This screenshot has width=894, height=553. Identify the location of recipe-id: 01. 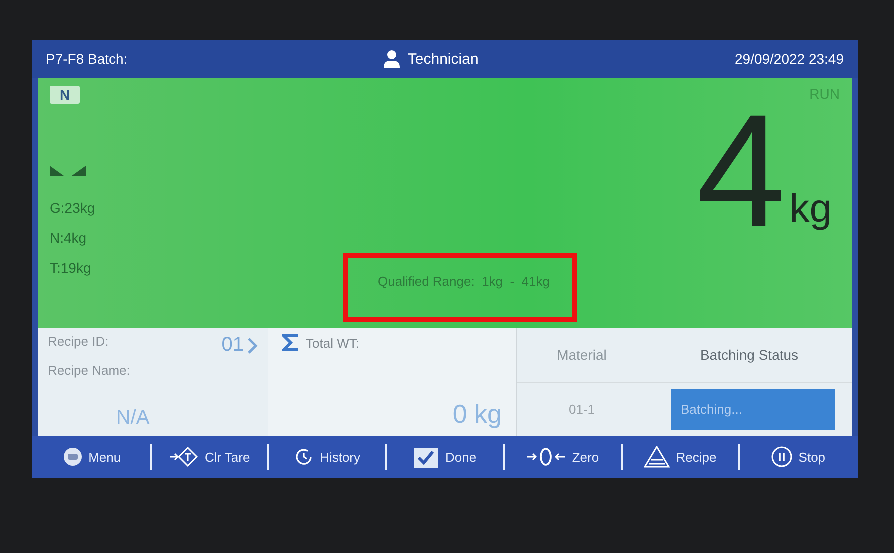
(233, 345).